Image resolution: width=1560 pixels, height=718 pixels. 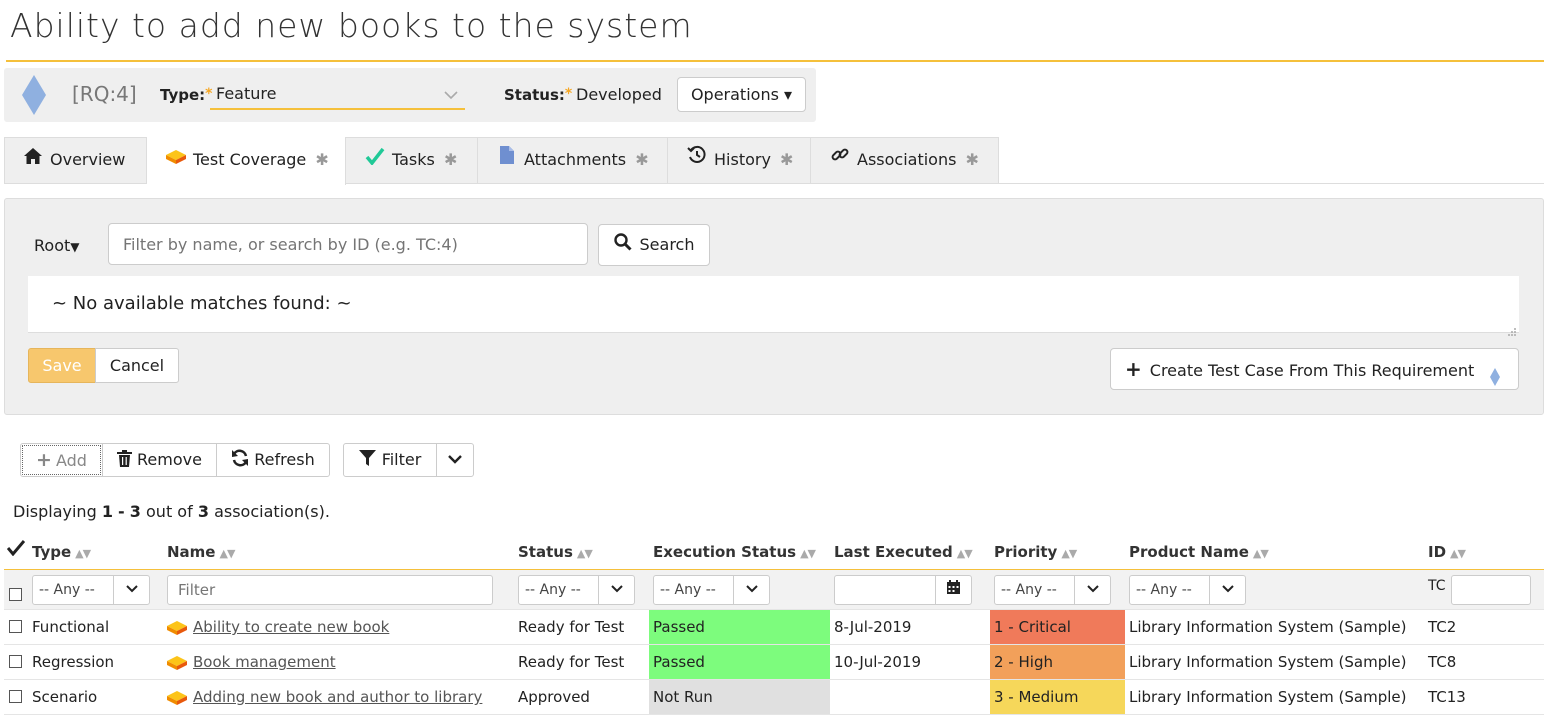 I want to click on tab-attachments: Attachments ✱, so click(x=573, y=160).